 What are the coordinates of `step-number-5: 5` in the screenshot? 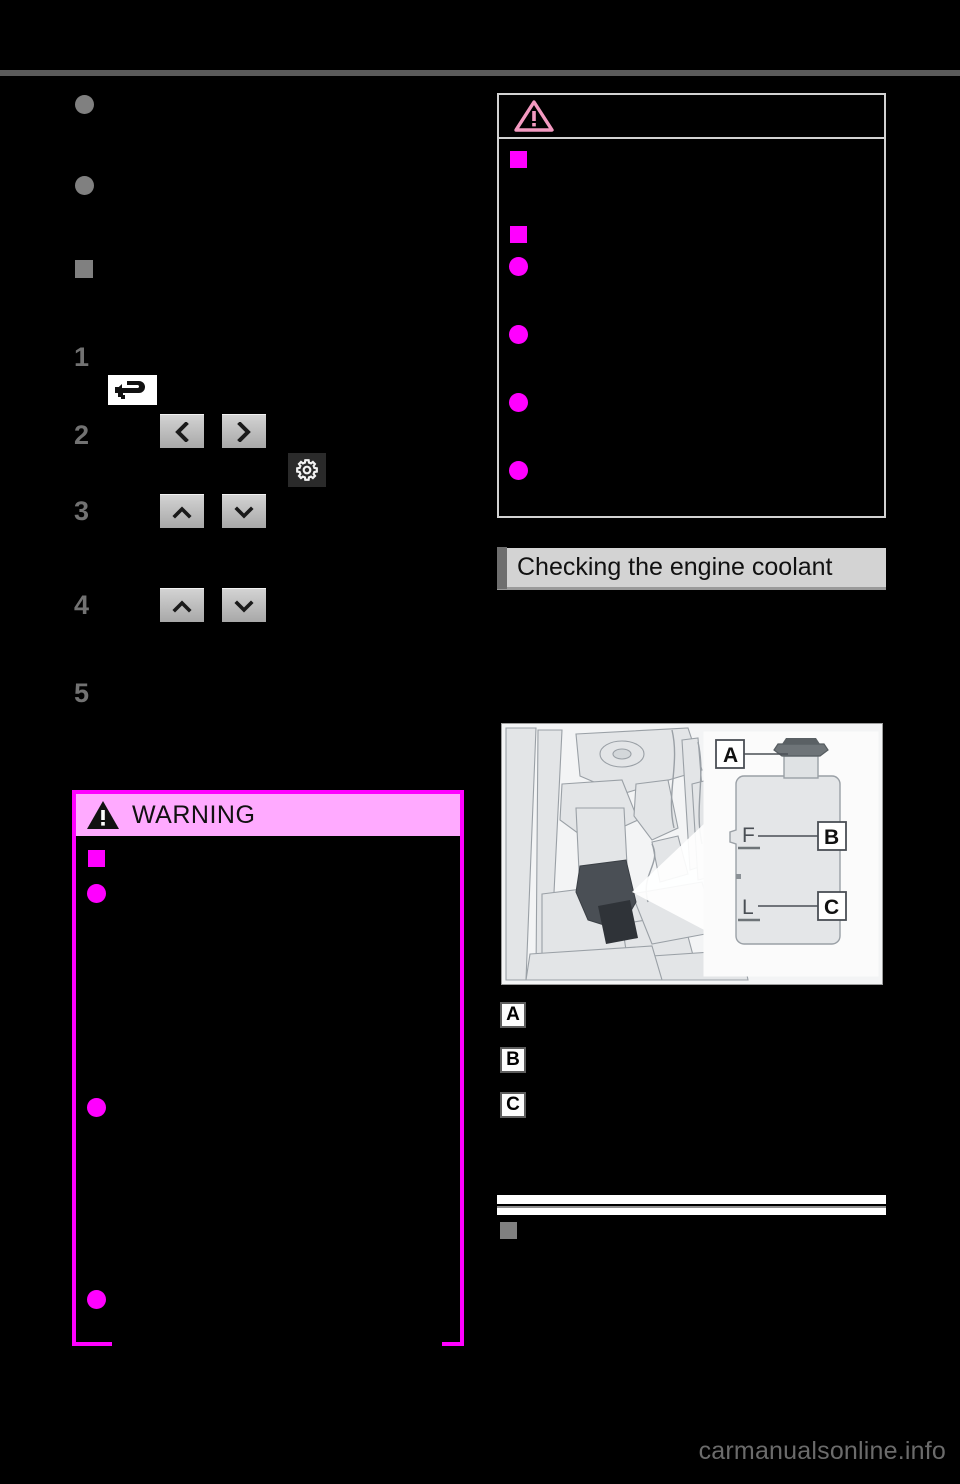 It's located at (82, 693).